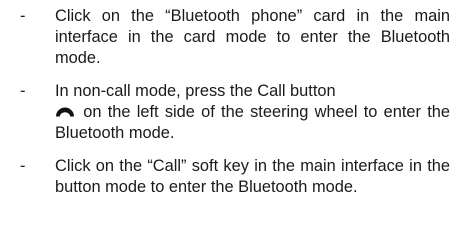 The height and width of the screenshot is (247, 458). I want to click on instruction-text-before-icon: In non-call mode, press the Call button, so click(195, 91).